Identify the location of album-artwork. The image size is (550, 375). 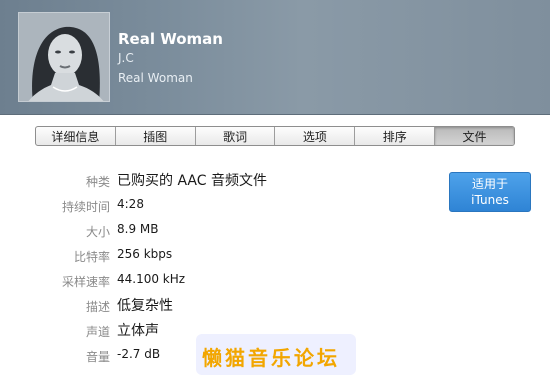
(64, 57).